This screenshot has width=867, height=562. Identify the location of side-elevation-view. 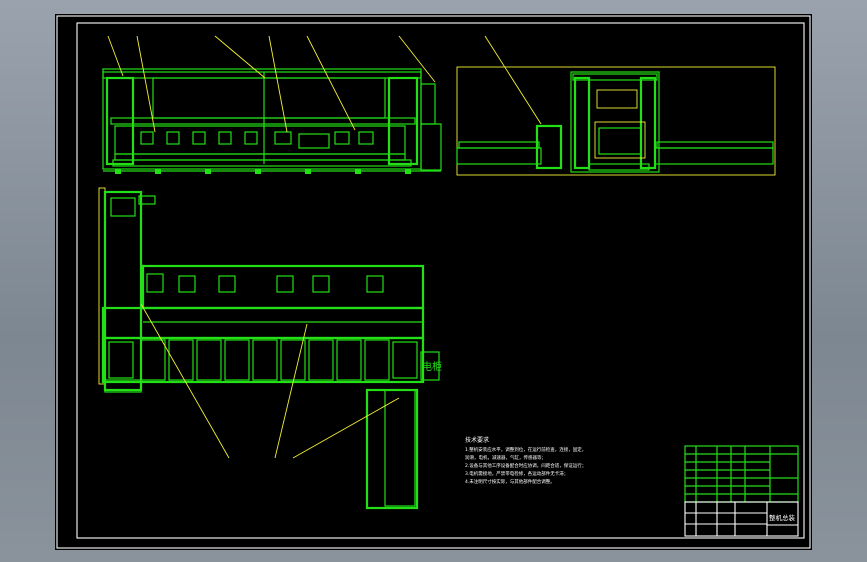
(616, 105).